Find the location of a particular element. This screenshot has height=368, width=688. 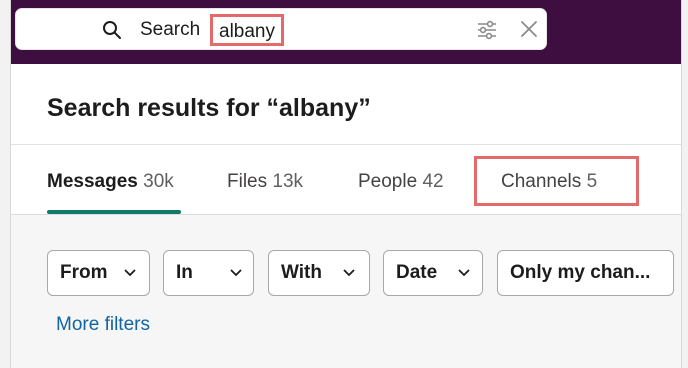

tab-count: 30k is located at coordinates (158, 181).